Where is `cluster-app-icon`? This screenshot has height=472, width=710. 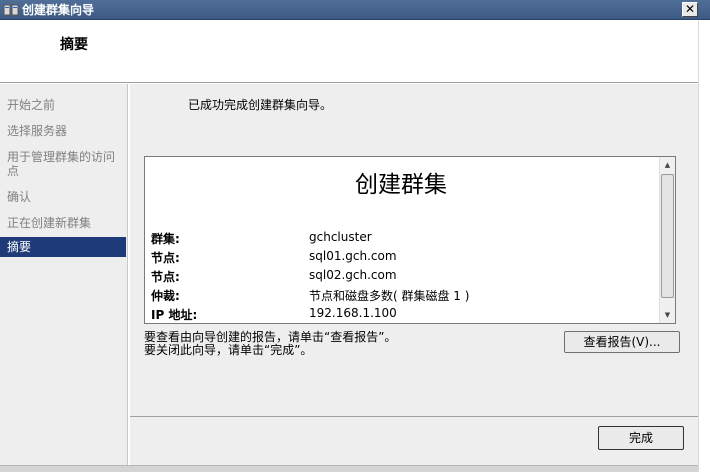
cluster-app-icon is located at coordinates (11, 10).